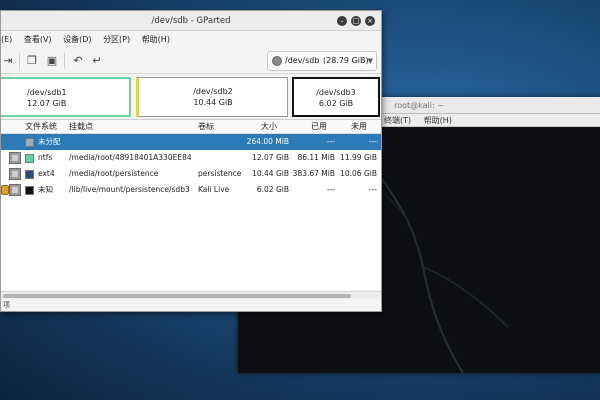 This screenshot has width=600, height=400. I want to click on table-header: 文件系统 挂载点 卷标 大小 已用 未用, so click(191, 127).